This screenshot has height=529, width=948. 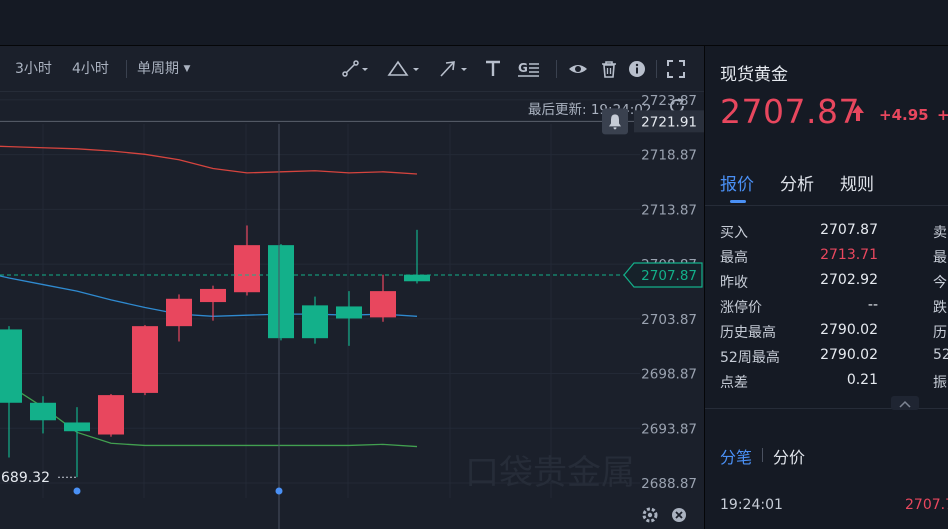 What do you see at coordinates (942, 115) in the screenshot?
I see `price-change-percent: +0` at bounding box center [942, 115].